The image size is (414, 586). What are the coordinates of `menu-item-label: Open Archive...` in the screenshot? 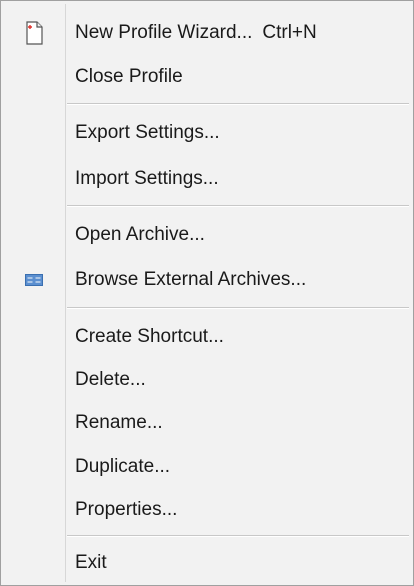 It's located at (140, 234).